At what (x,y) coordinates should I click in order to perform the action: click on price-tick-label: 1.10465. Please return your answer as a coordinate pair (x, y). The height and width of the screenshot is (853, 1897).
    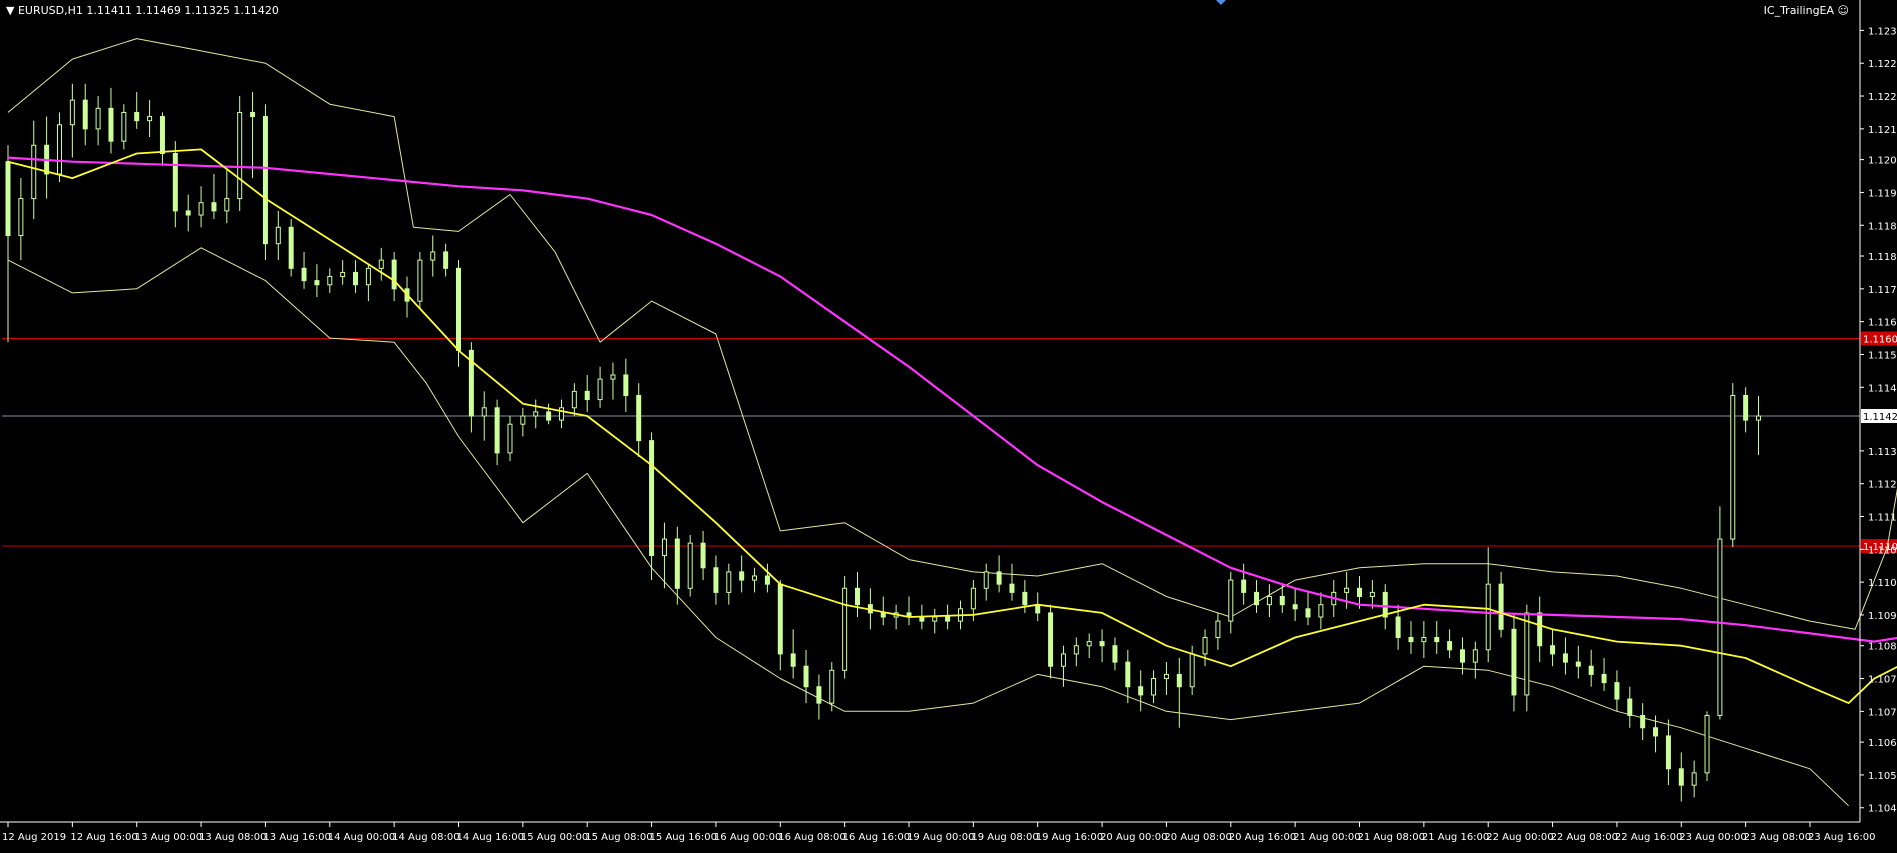
    Looking at the image, I should click on (1882, 809).